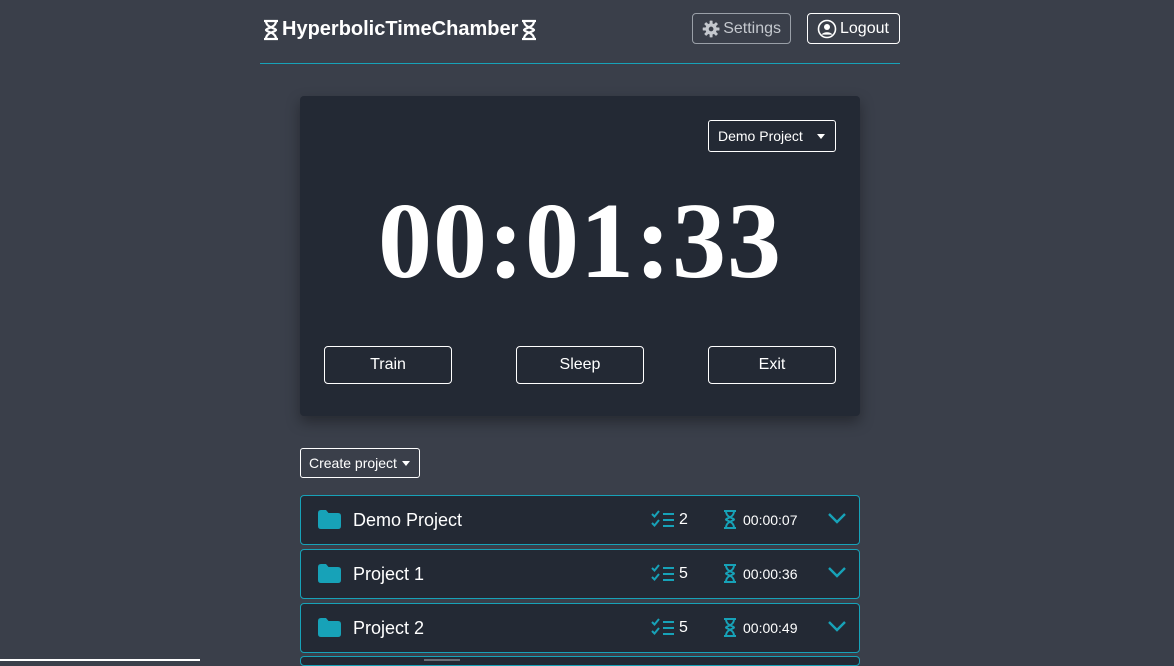 This screenshot has height=666, width=1174. I want to click on brand-name: HyperbolicTimeChamber, so click(400, 29).